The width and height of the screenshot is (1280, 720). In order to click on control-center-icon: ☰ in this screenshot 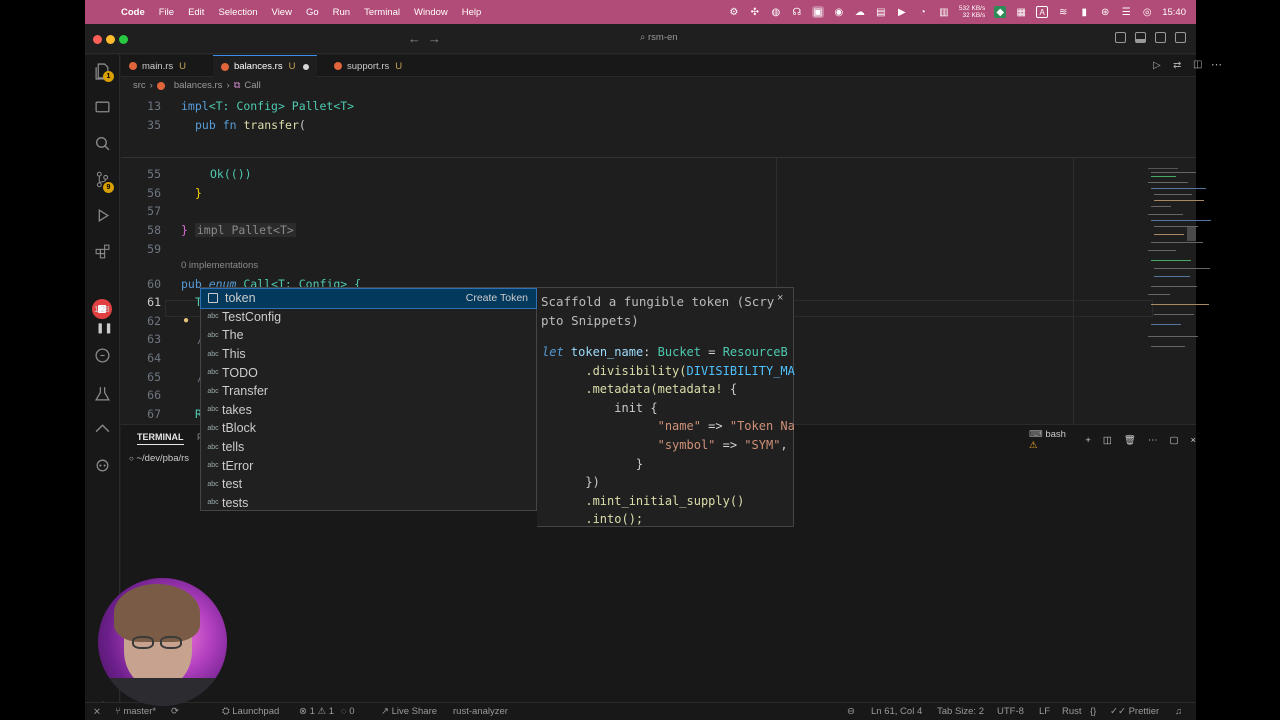, I will do `click(1126, 12)`.